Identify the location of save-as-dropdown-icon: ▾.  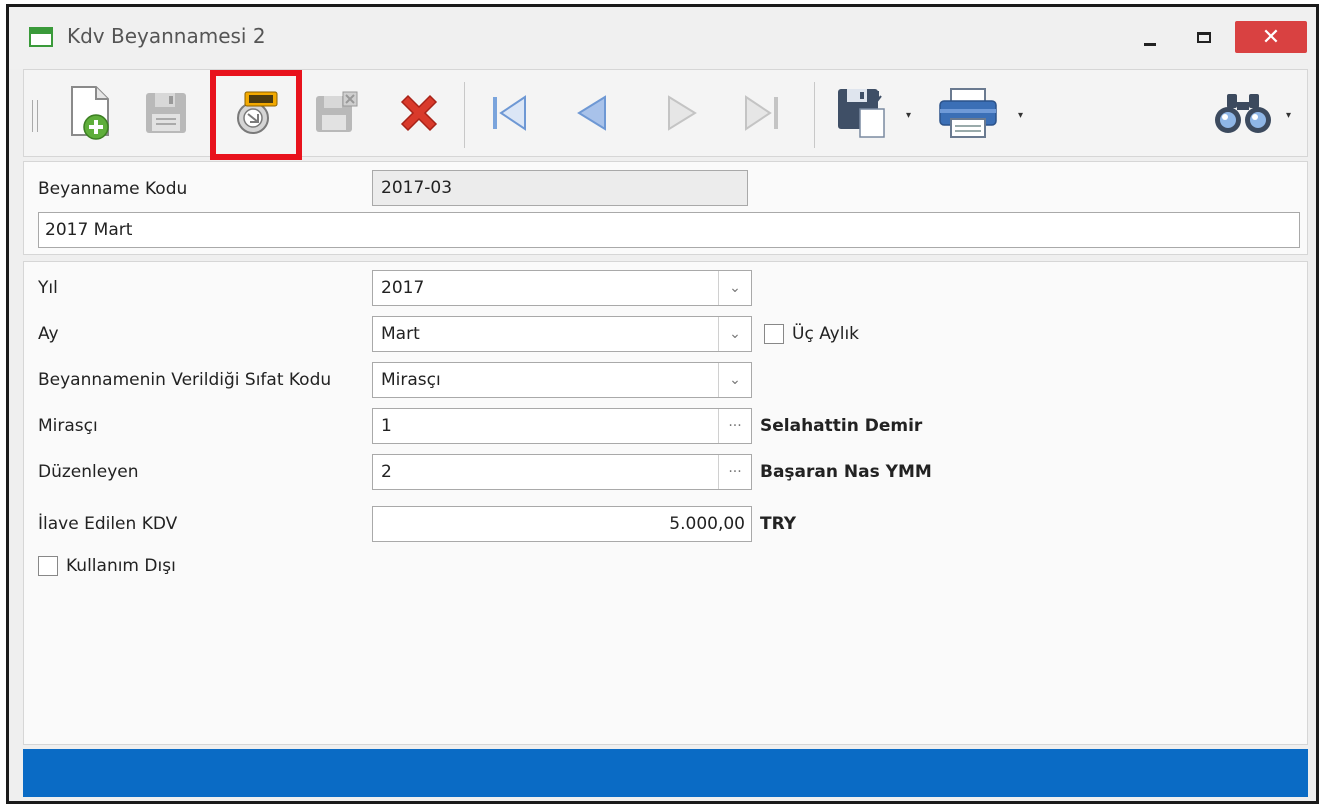
(908, 115).